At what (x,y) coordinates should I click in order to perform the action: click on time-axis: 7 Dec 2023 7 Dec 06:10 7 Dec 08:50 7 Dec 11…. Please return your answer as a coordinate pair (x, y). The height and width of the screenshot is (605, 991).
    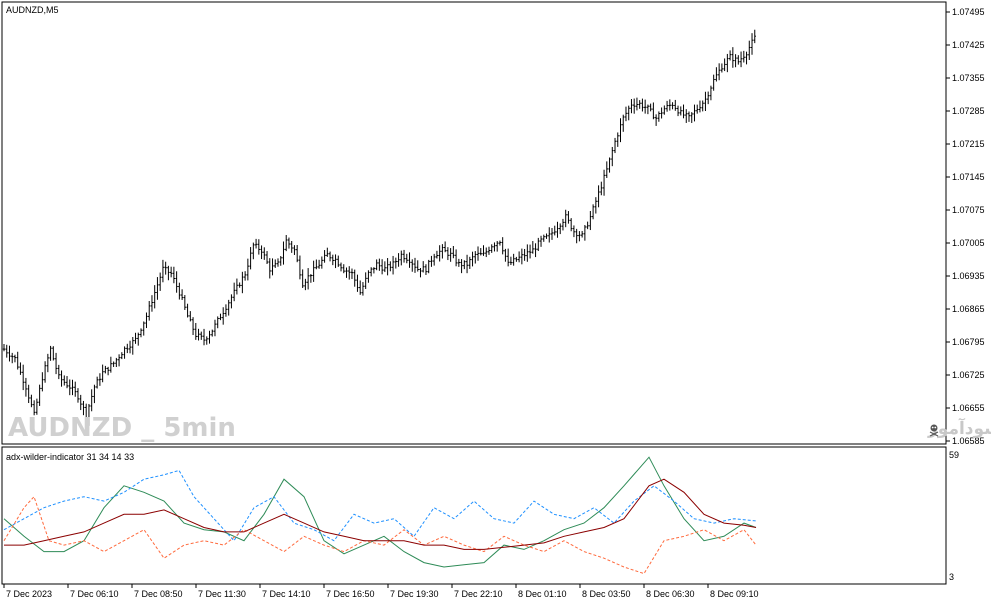
    Looking at the image, I should click on (381, 591).